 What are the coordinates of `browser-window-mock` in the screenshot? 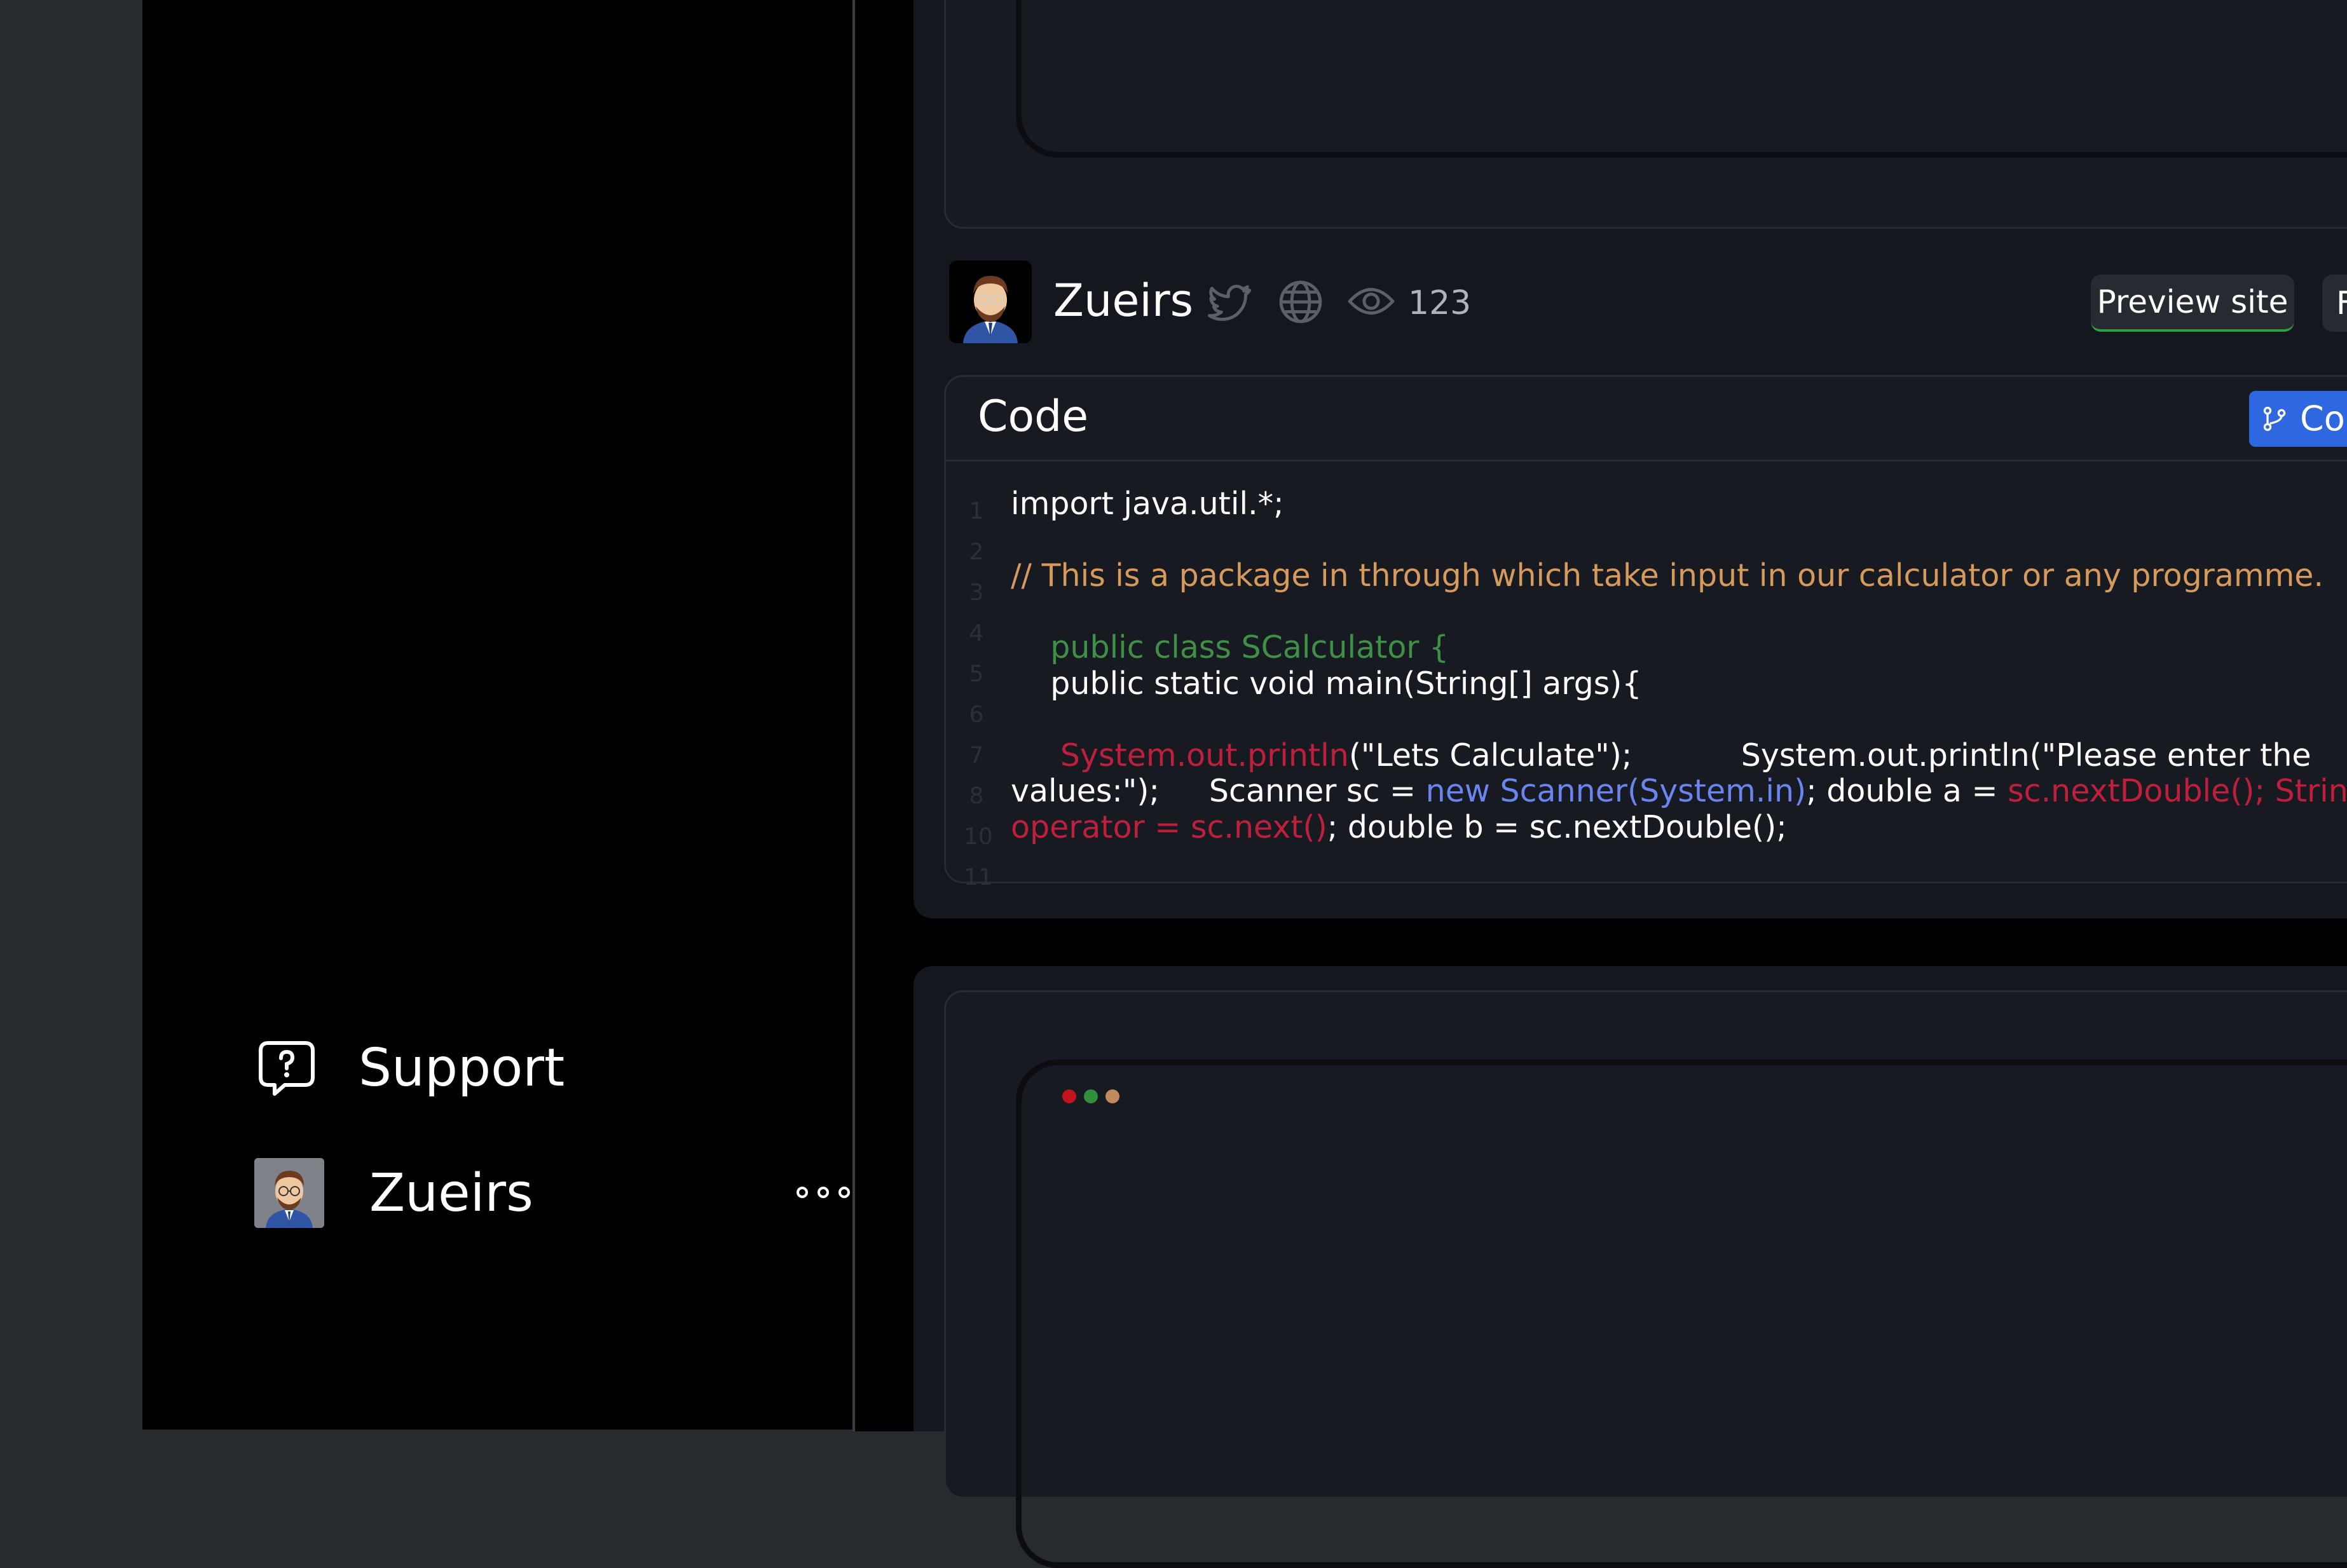 It's located at (1681, 79).